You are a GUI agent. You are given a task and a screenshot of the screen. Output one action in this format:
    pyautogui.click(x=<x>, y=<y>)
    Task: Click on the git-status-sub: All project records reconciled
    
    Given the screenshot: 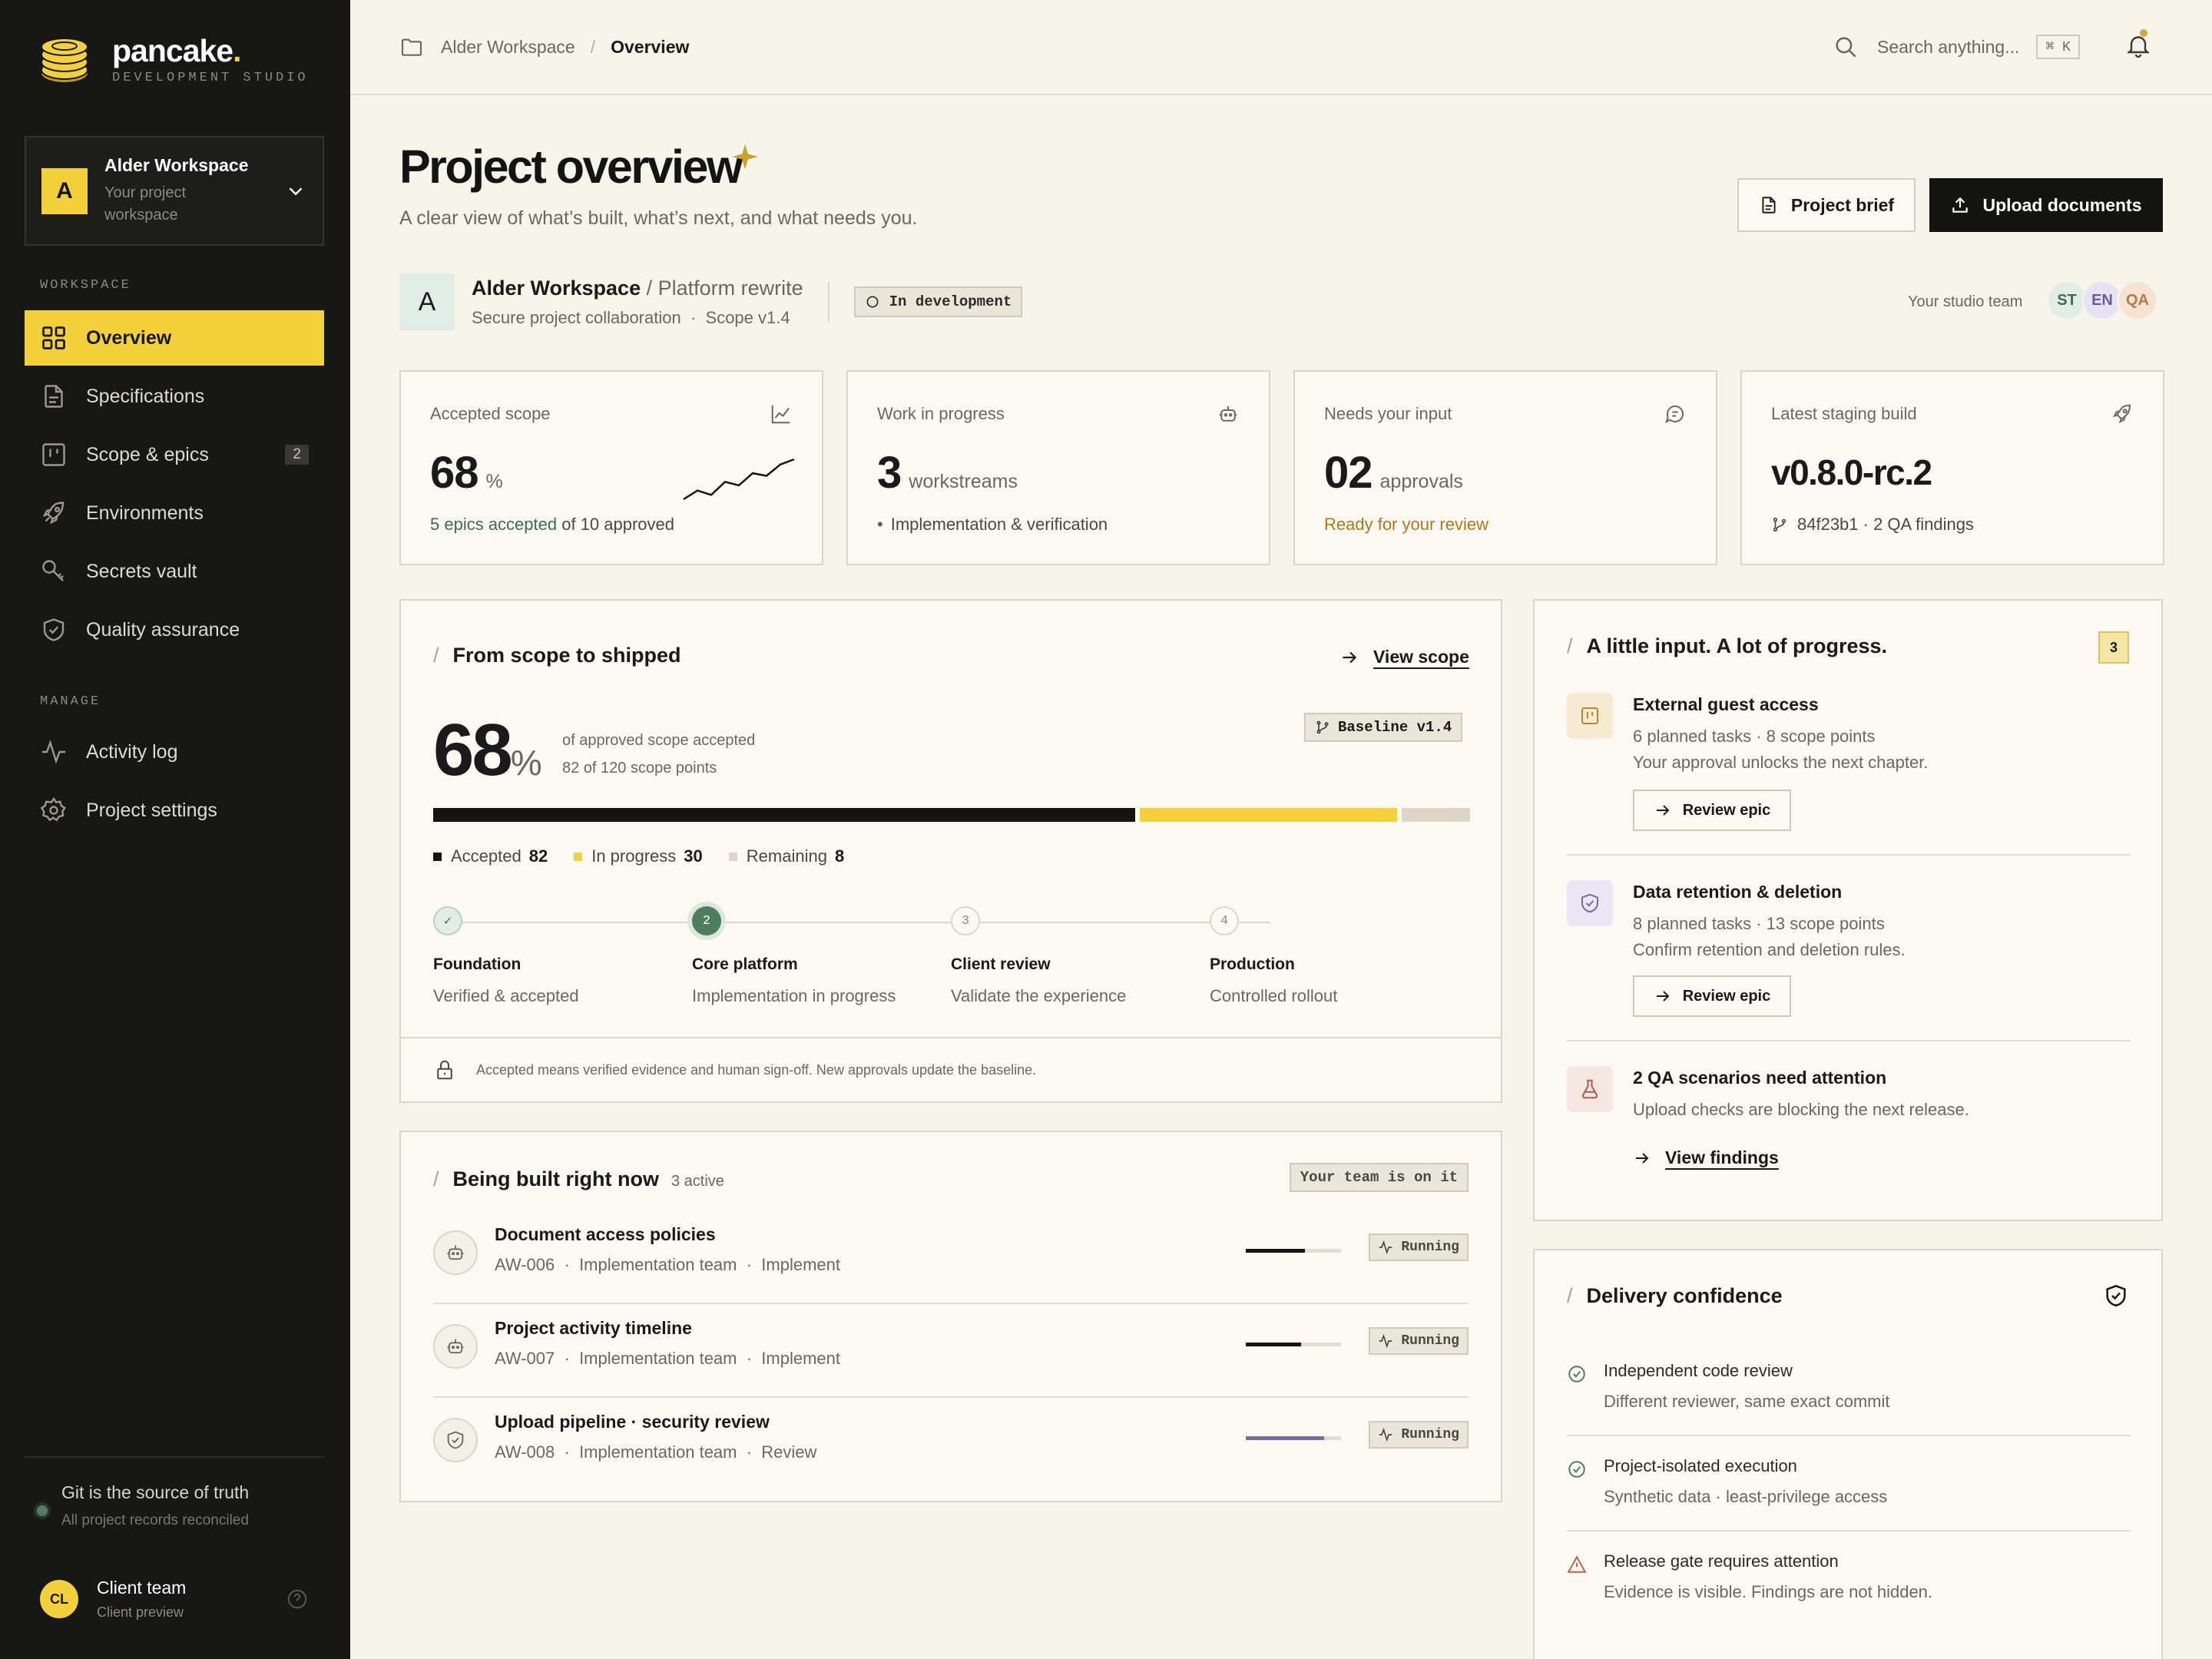 What is the action you would take?
    pyautogui.click(x=155, y=1520)
    